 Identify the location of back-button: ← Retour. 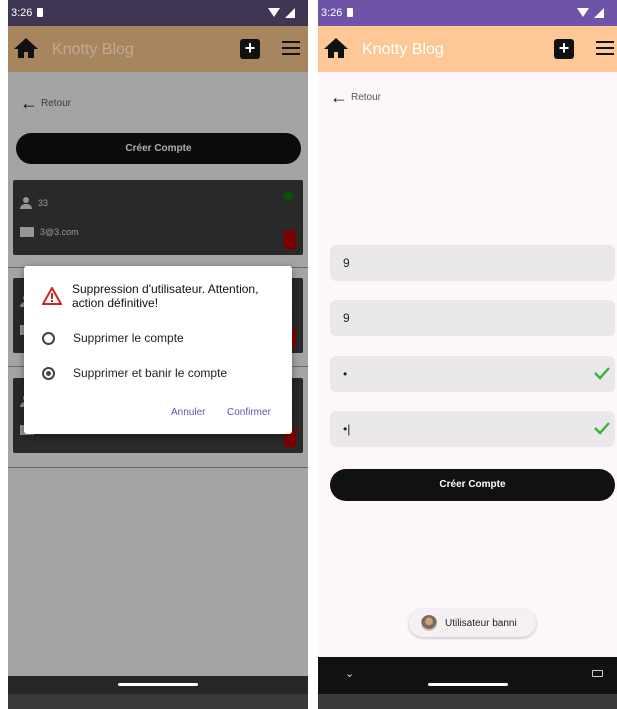
(356, 97).